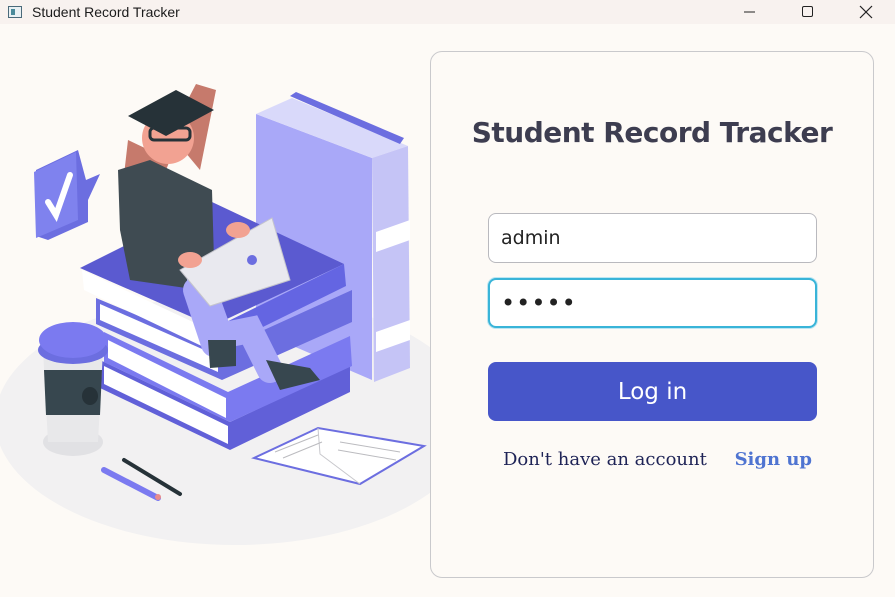  Describe the element at coordinates (652, 303) in the screenshot. I see `password-input` at that location.